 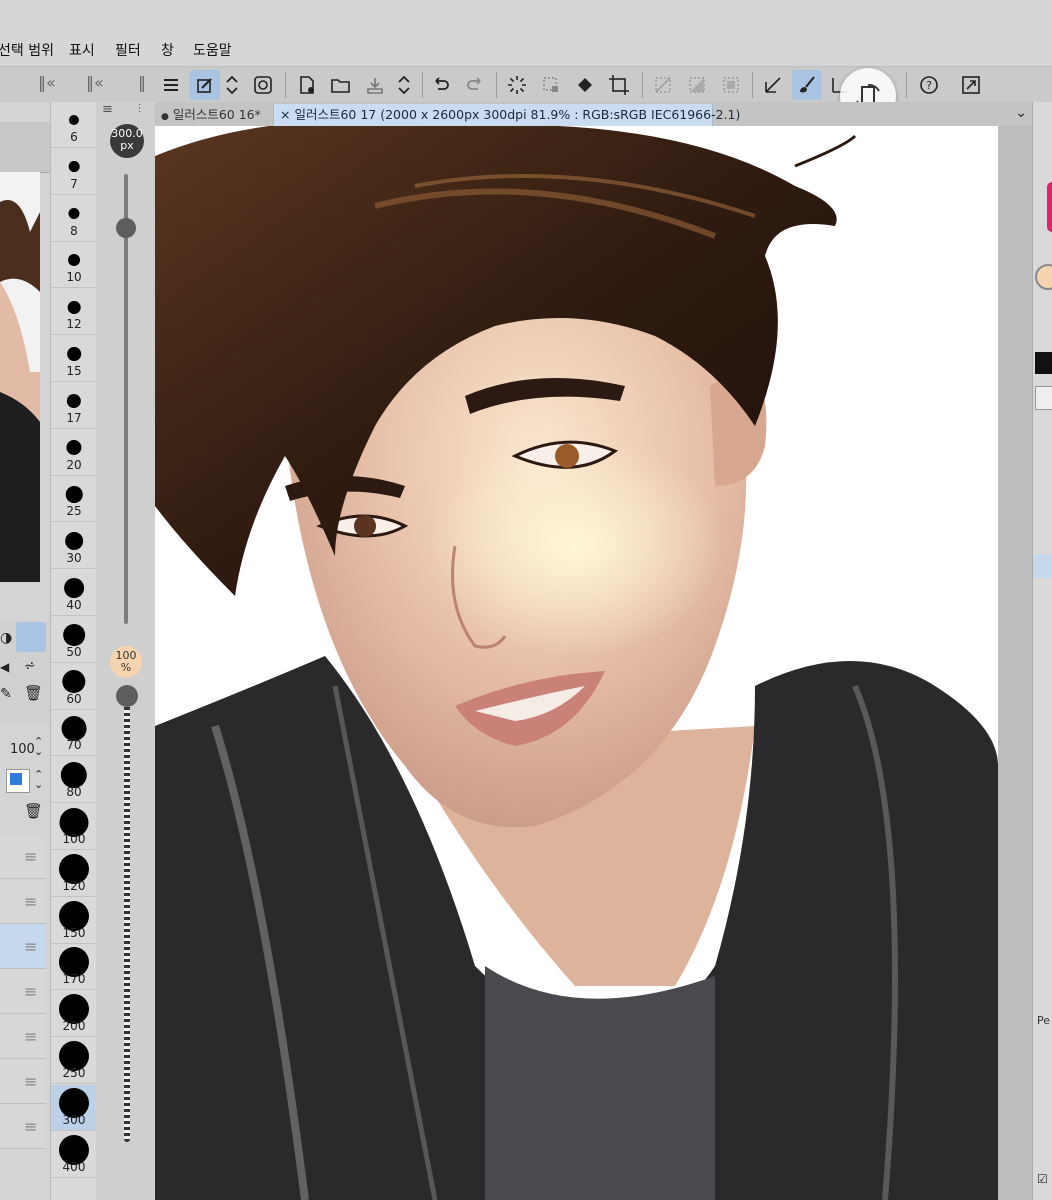 What do you see at coordinates (74, 499) in the screenshot?
I see `brush-size-25: 25` at bounding box center [74, 499].